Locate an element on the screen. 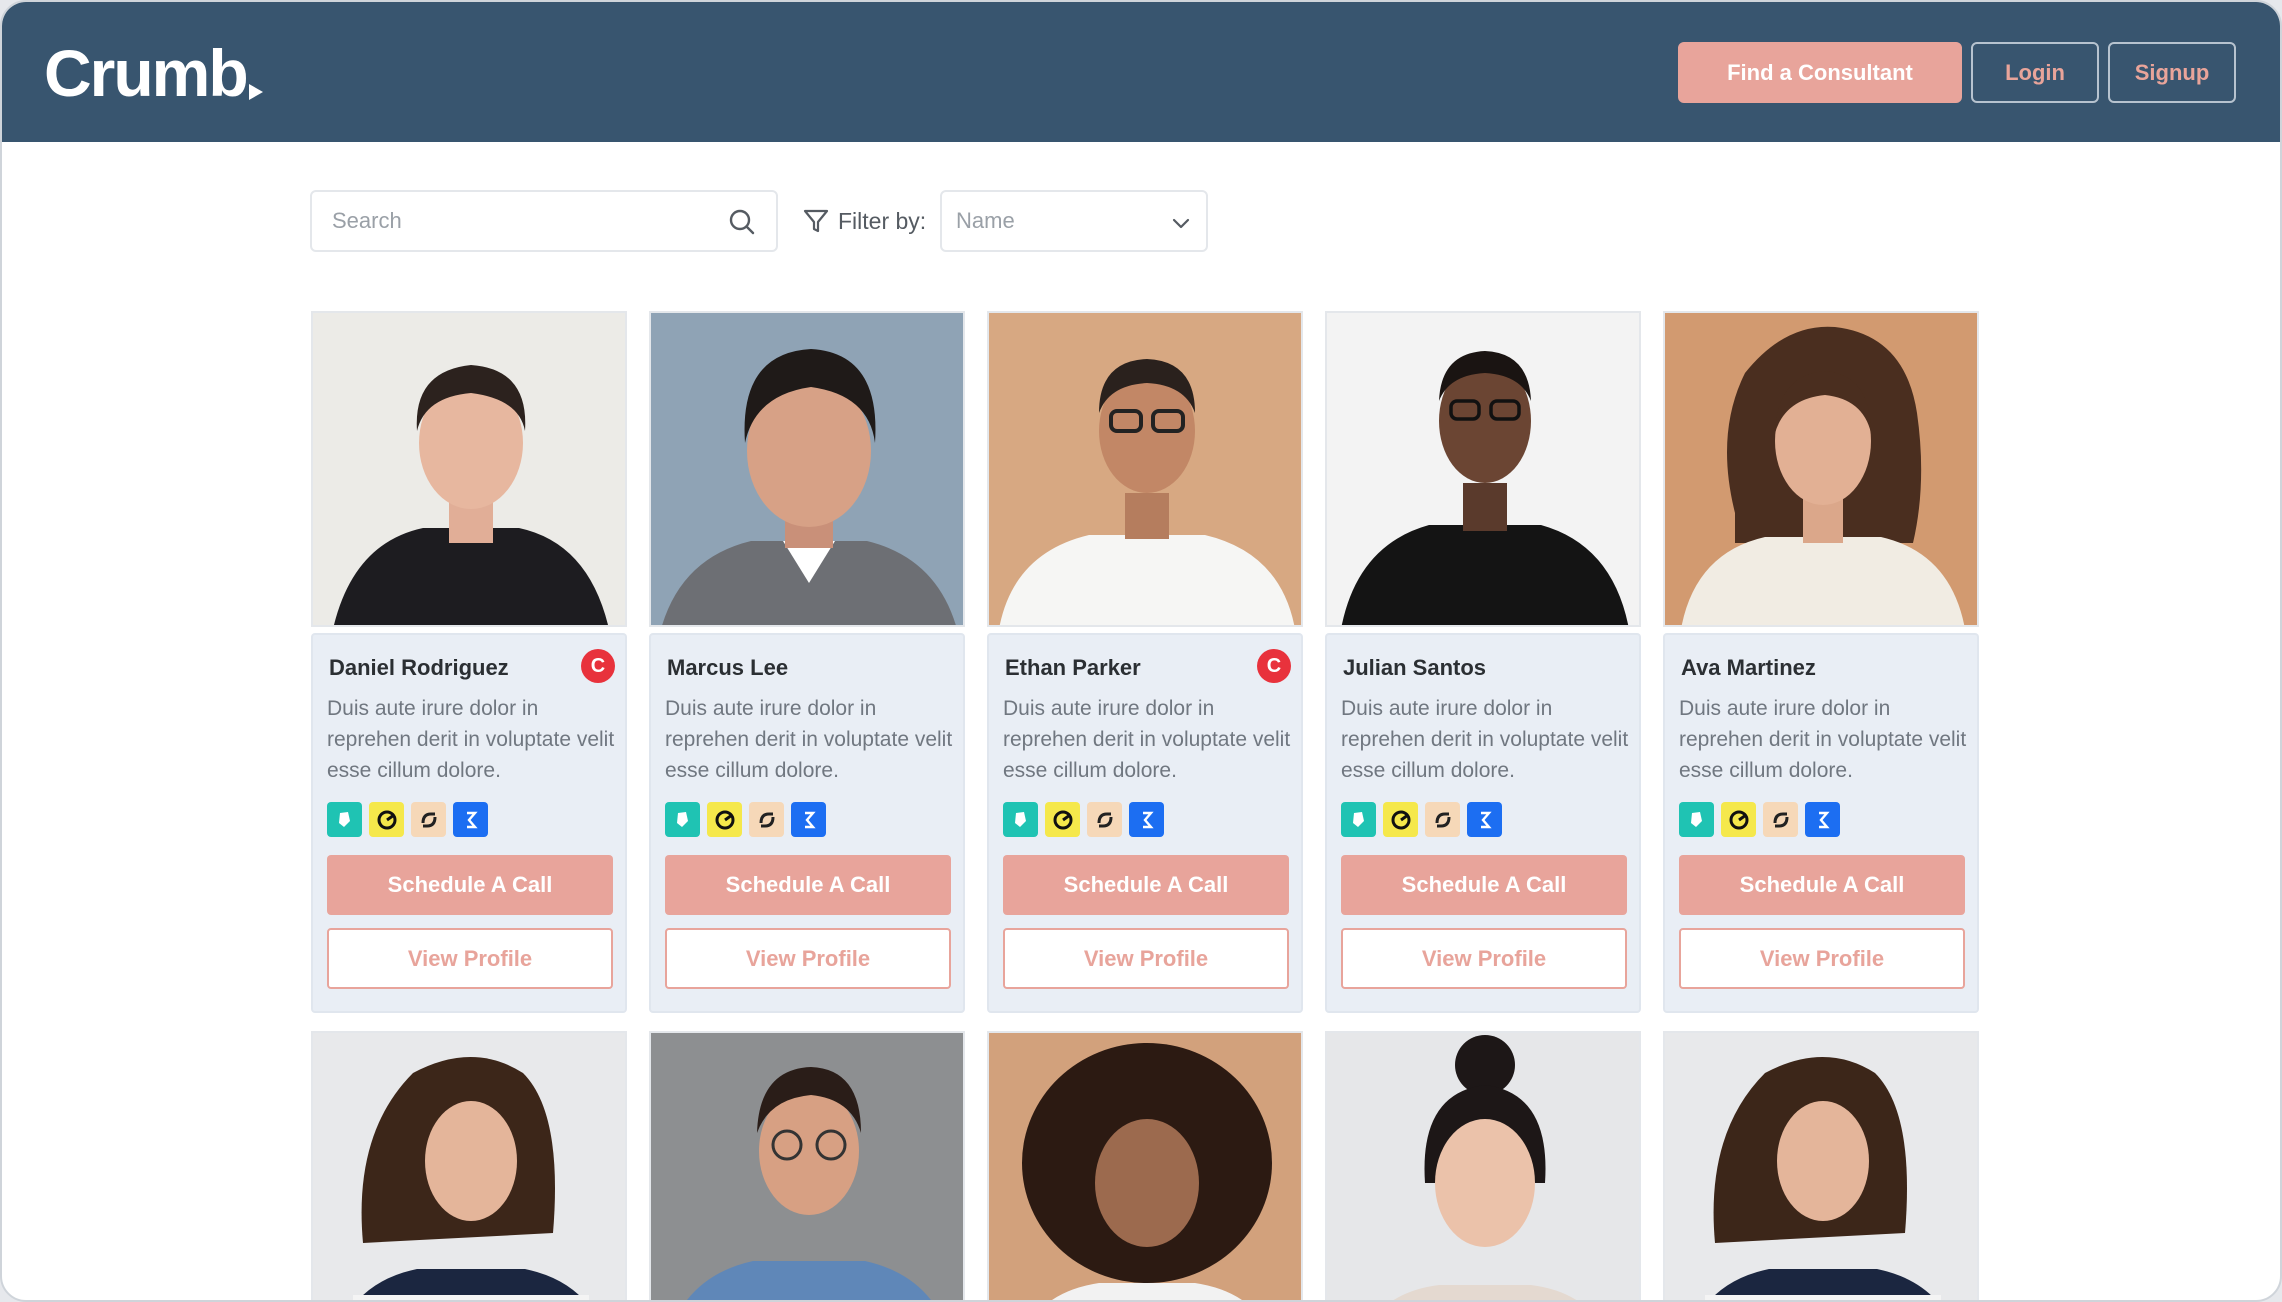 Image resolution: width=2282 pixels, height=1302 pixels. logo-arrow-icon is located at coordinates (255, 92).